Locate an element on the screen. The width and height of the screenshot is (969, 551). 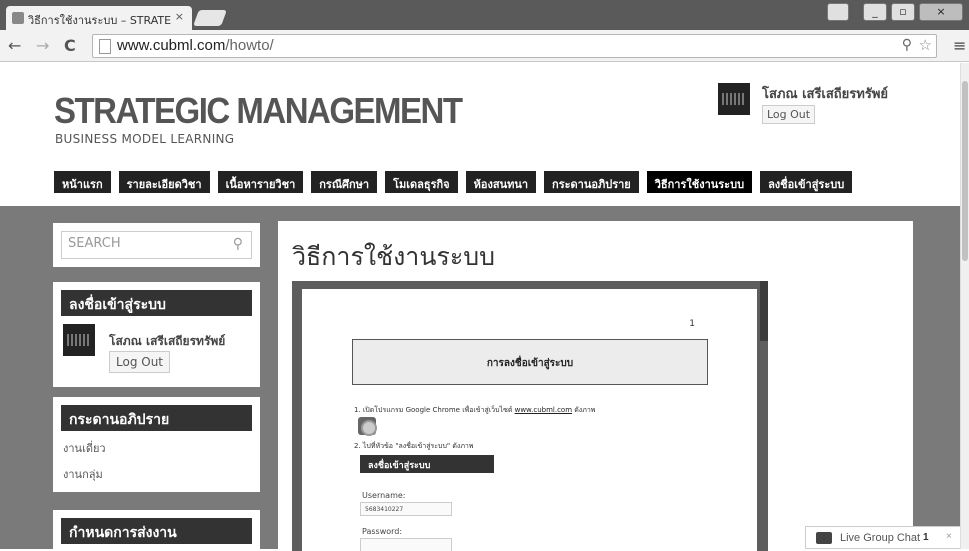
address-bar: www.cubml.com/howto/ ⚲ ☆ is located at coordinates (514, 46).